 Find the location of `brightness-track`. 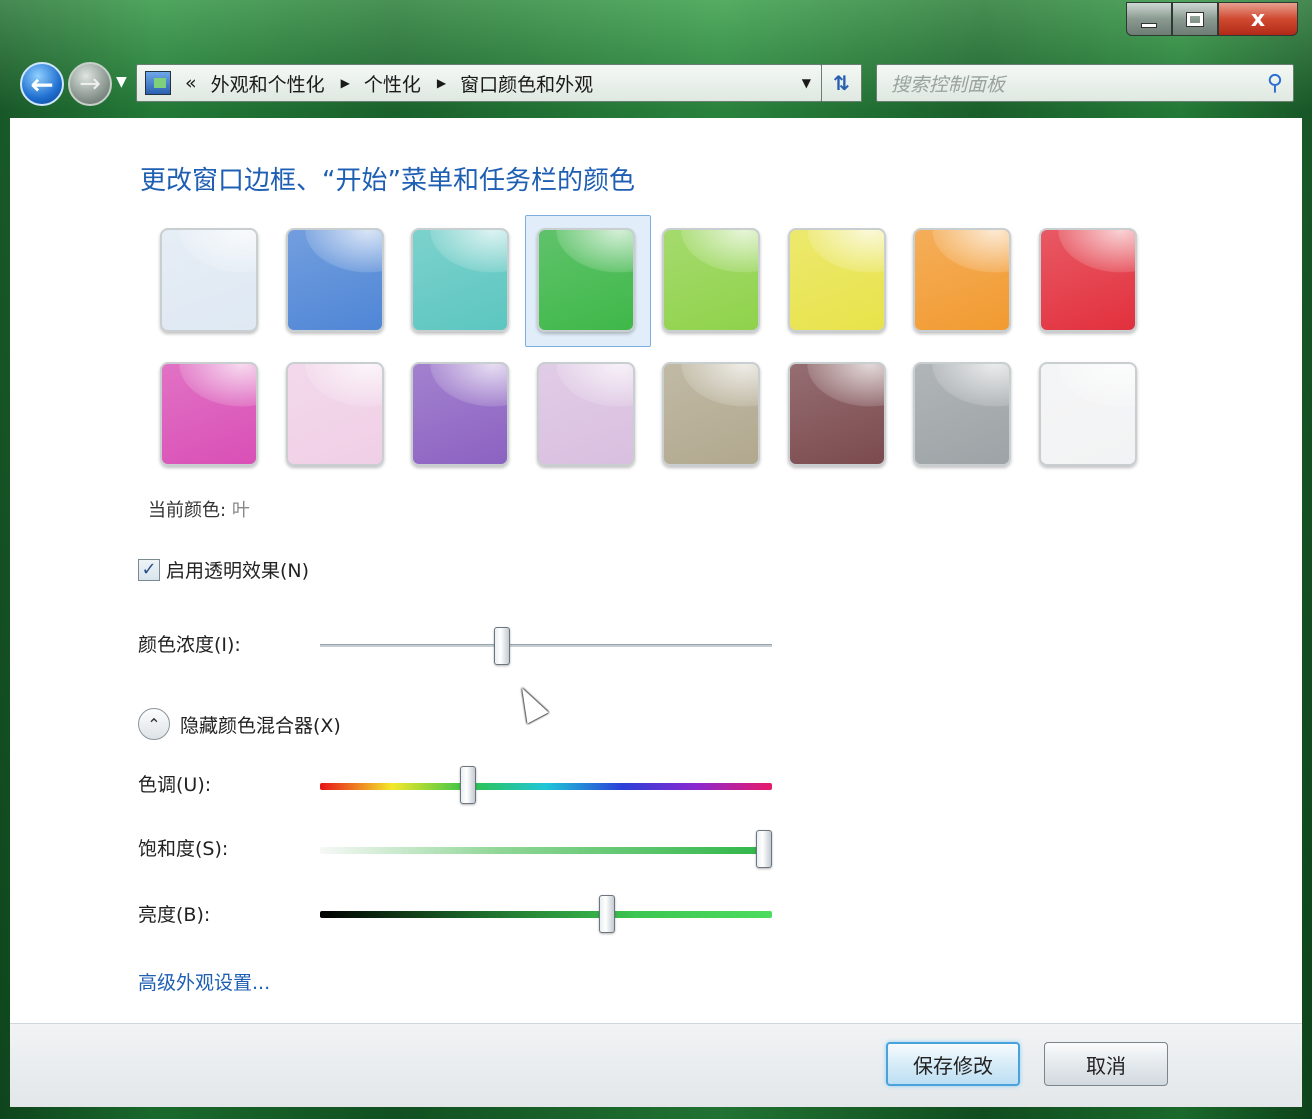

brightness-track is located at coordinates (546, 914).